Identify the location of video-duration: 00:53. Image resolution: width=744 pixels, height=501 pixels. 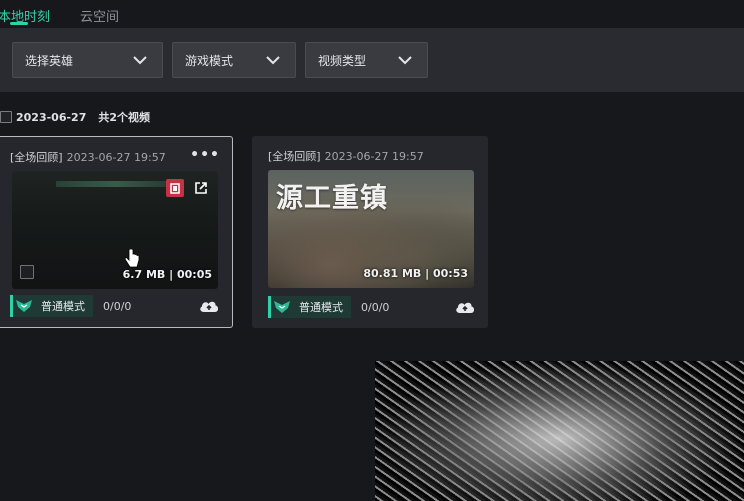
(450, 273).